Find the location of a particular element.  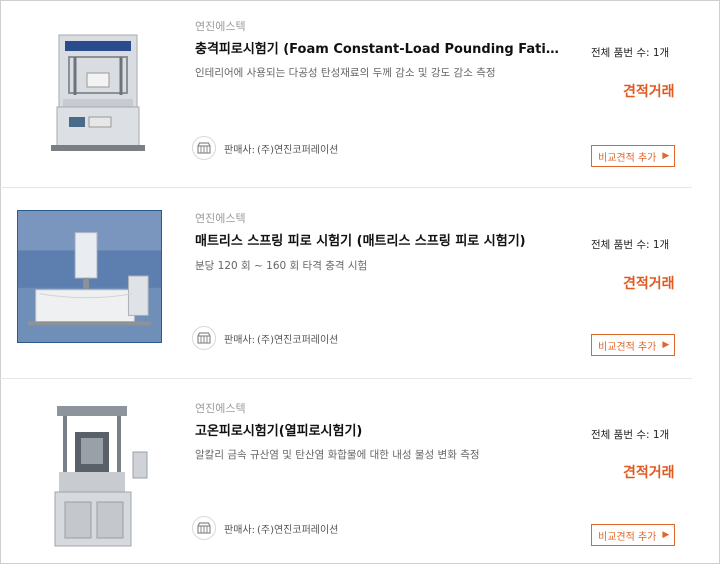

product-description: 알칼리 금속 규산염 및 탄산염 화합물에 대한 내성 물성 변화 측정 is located at coordinates (337, 455).